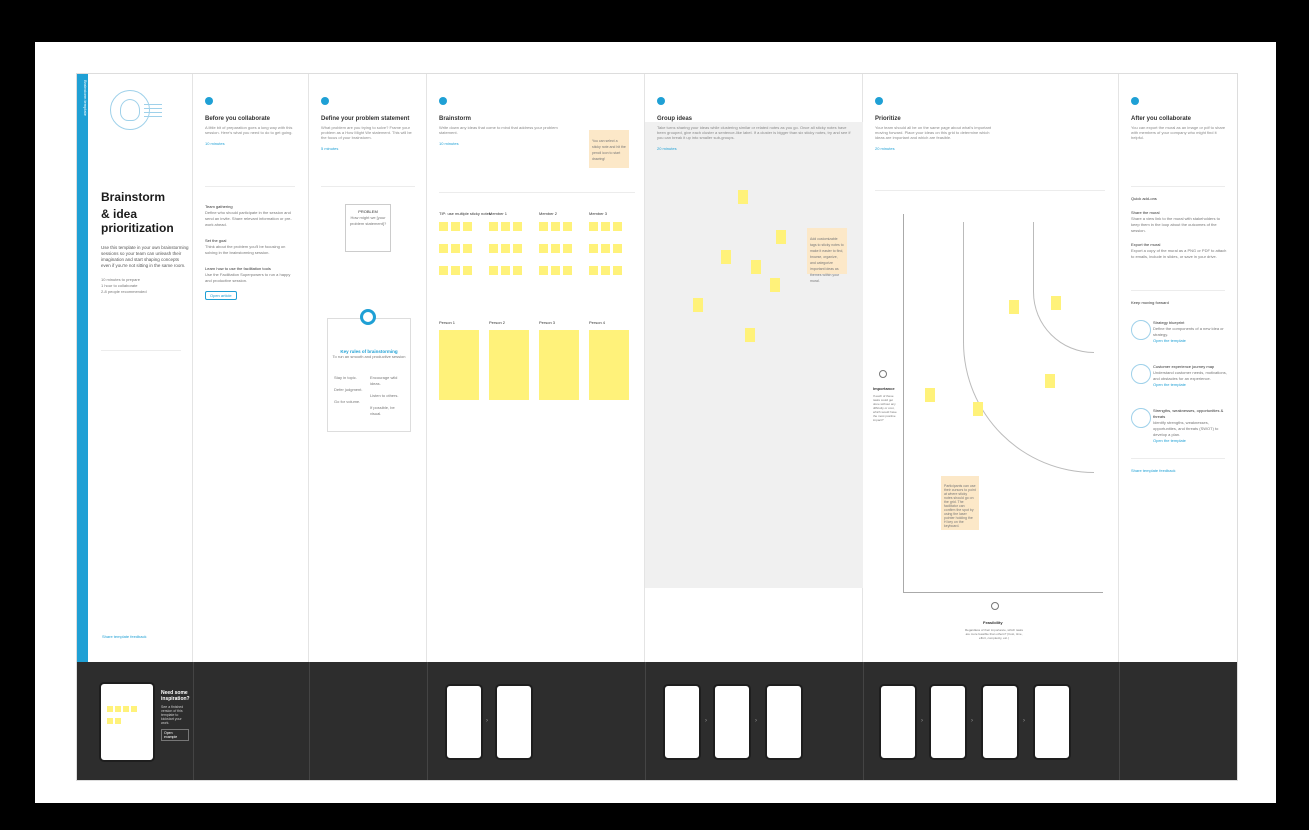  Describe the element at coordinates (1141, 330) in the screenshot. I see `strategy-icon` at that location.